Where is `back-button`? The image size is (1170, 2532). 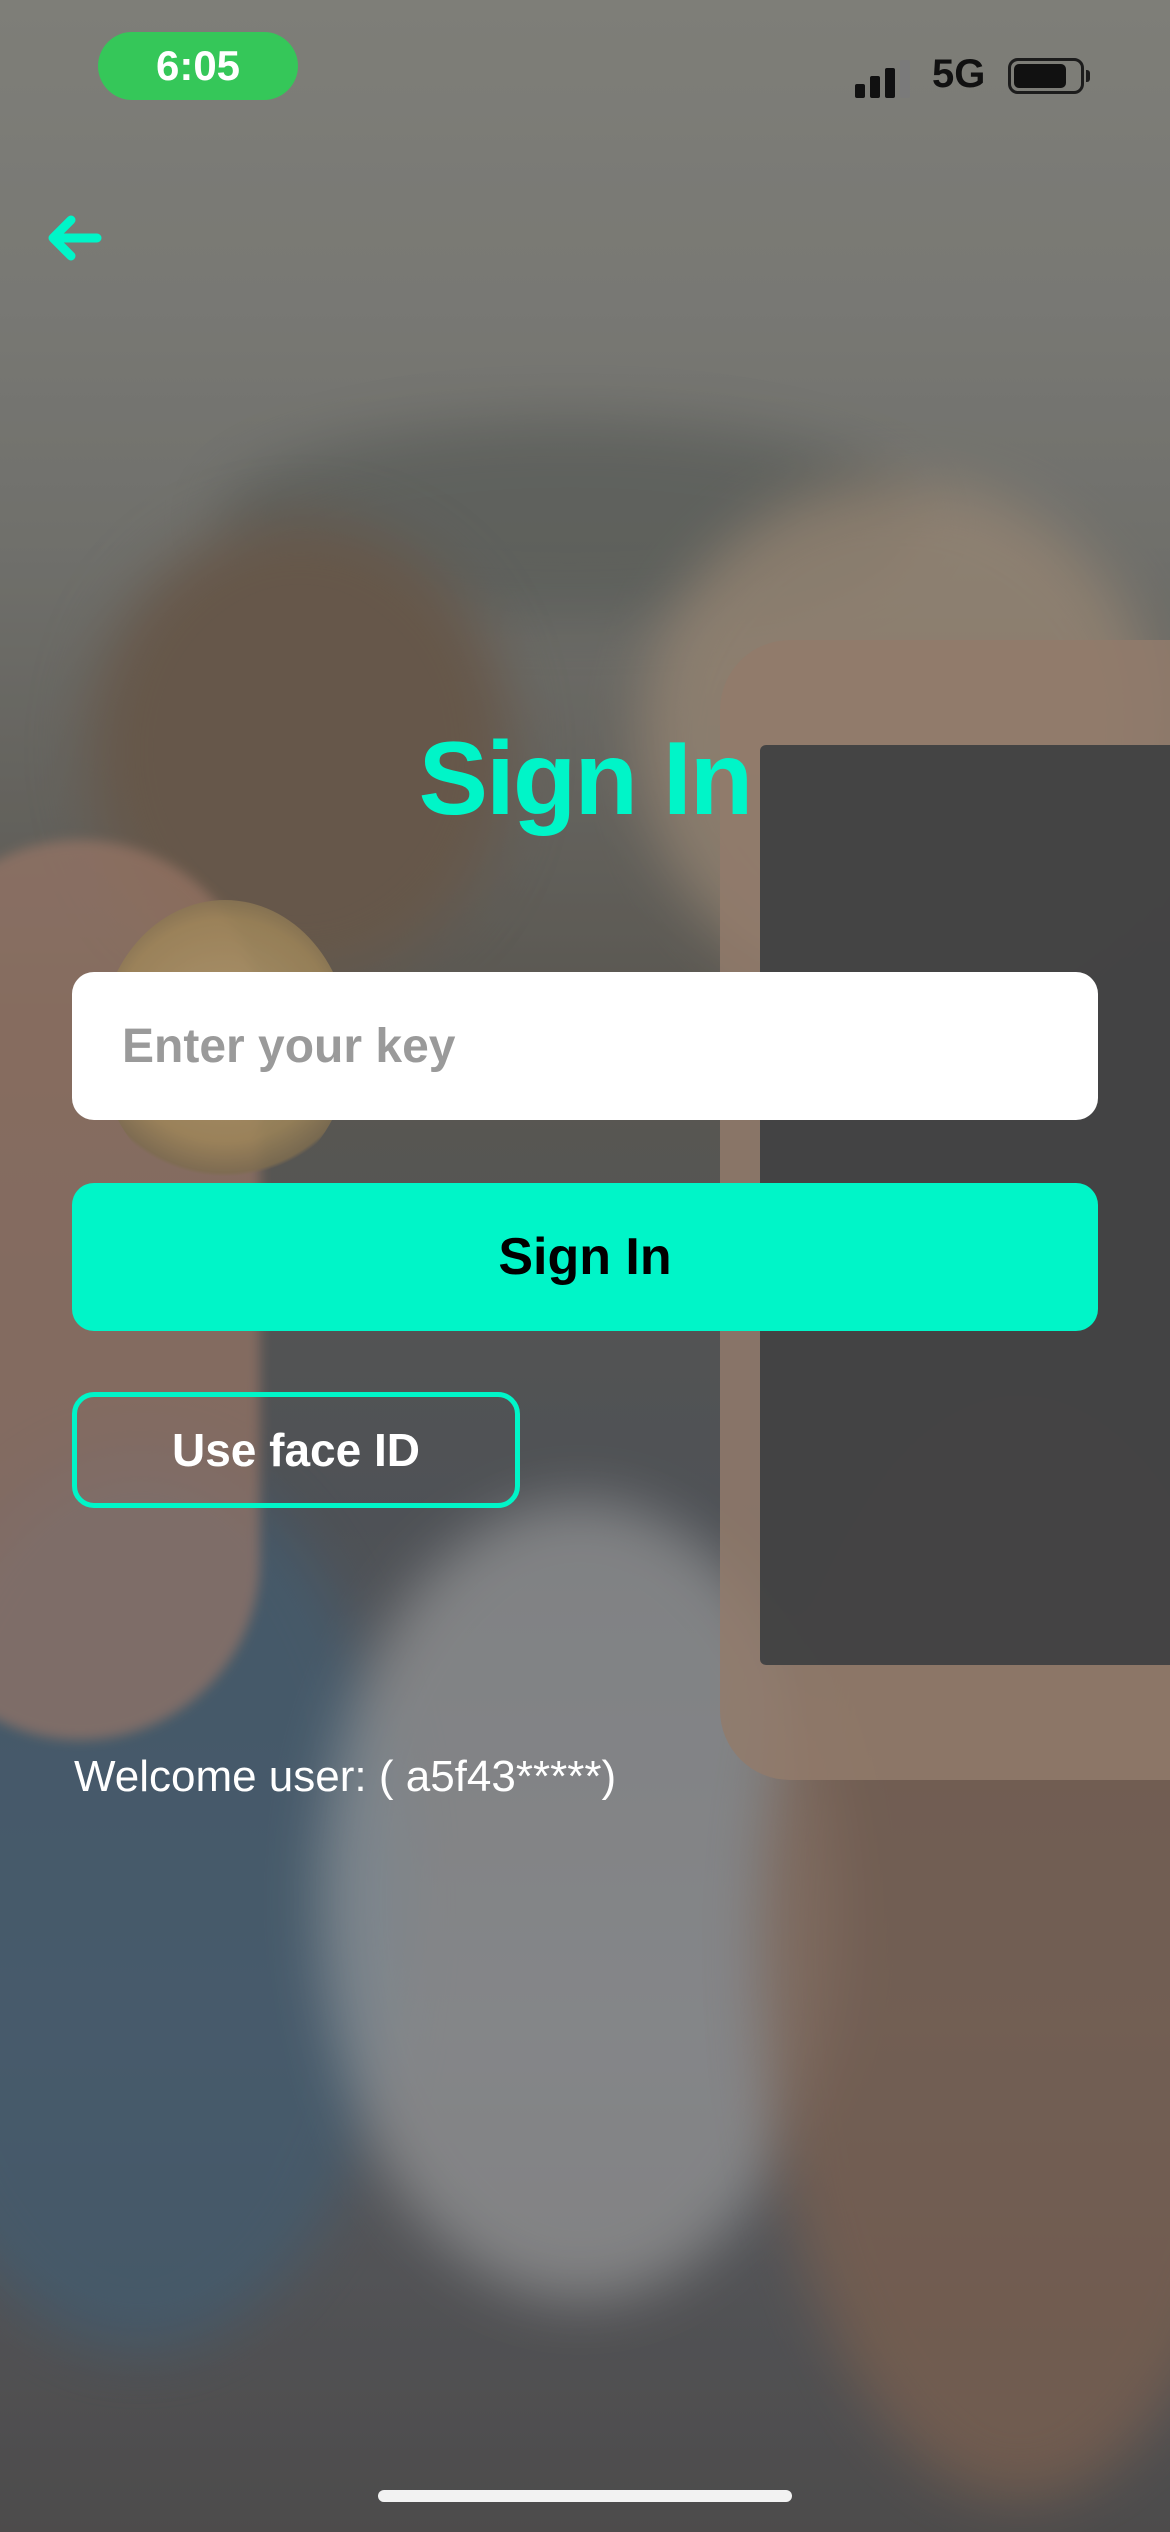
back-button is located at coordinates (73, 238).